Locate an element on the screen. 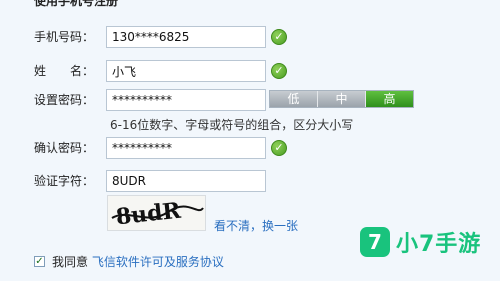  password-hint: 6-16位数字、字母或符号的组合，区分大小写 is located at coordinates (232, 125).